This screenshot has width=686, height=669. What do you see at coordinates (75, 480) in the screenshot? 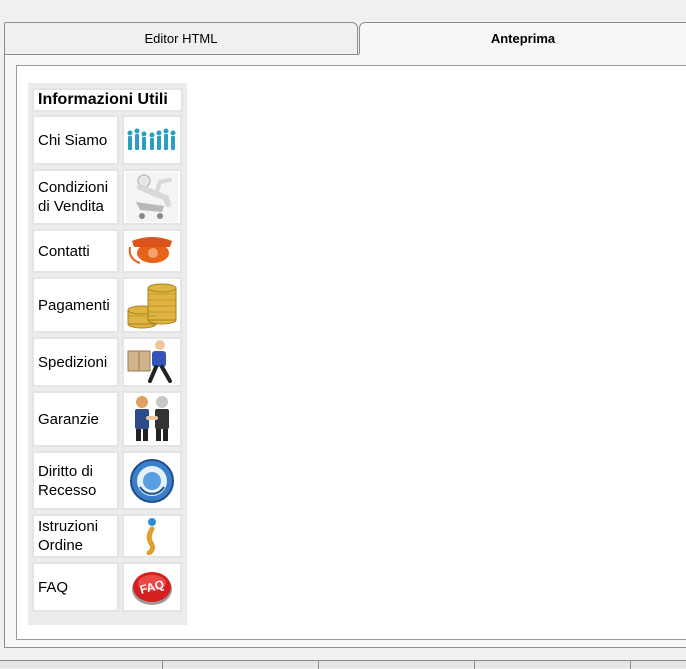
I see `menu-link-diritto-recesso: Diritto di Recesso` at bounding box center [75, 480].